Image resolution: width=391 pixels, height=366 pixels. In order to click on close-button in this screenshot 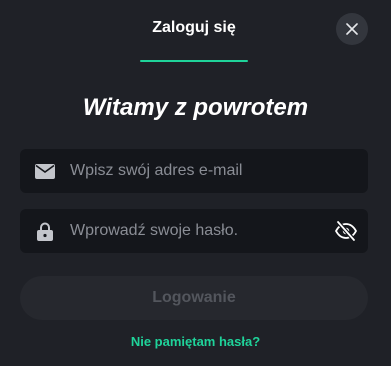, I will do `click(352, 29)`.